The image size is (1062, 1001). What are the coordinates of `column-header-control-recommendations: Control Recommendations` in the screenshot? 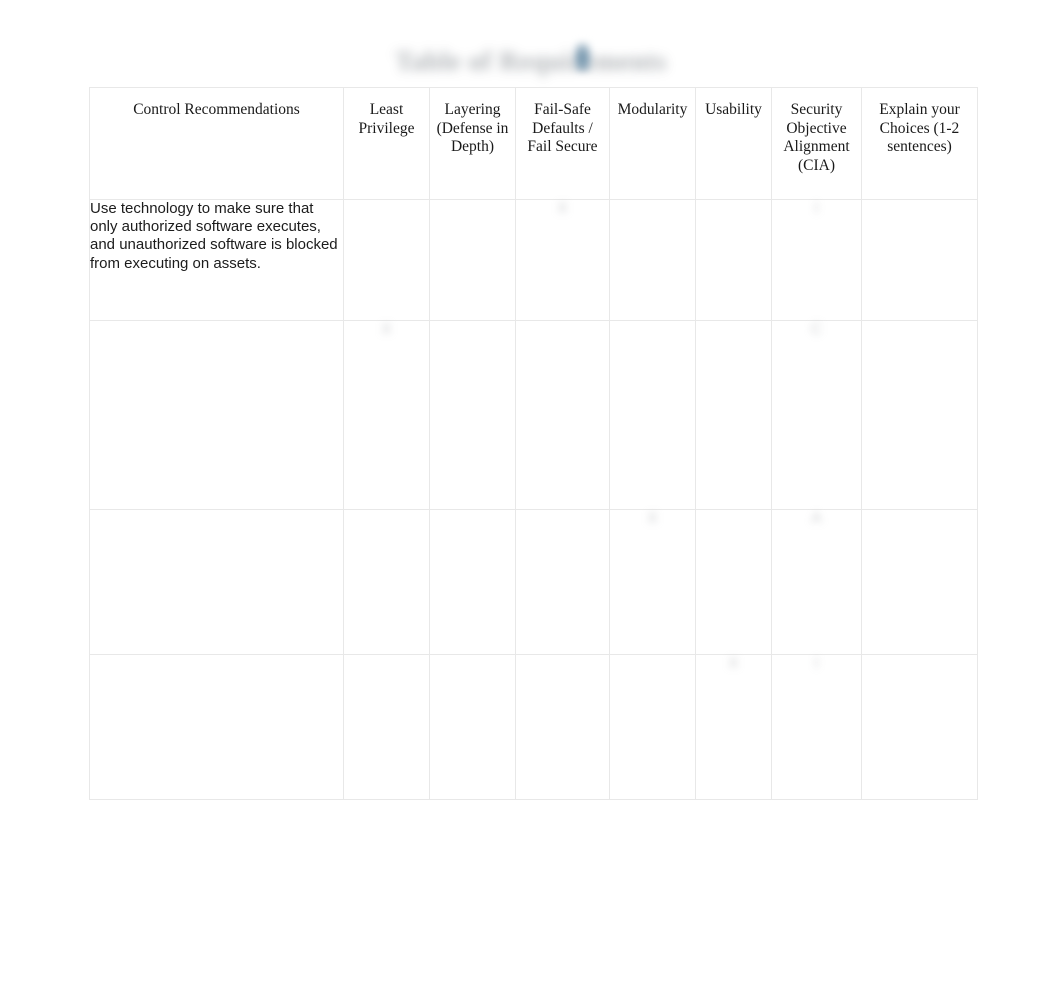 It's located at (216, 143).